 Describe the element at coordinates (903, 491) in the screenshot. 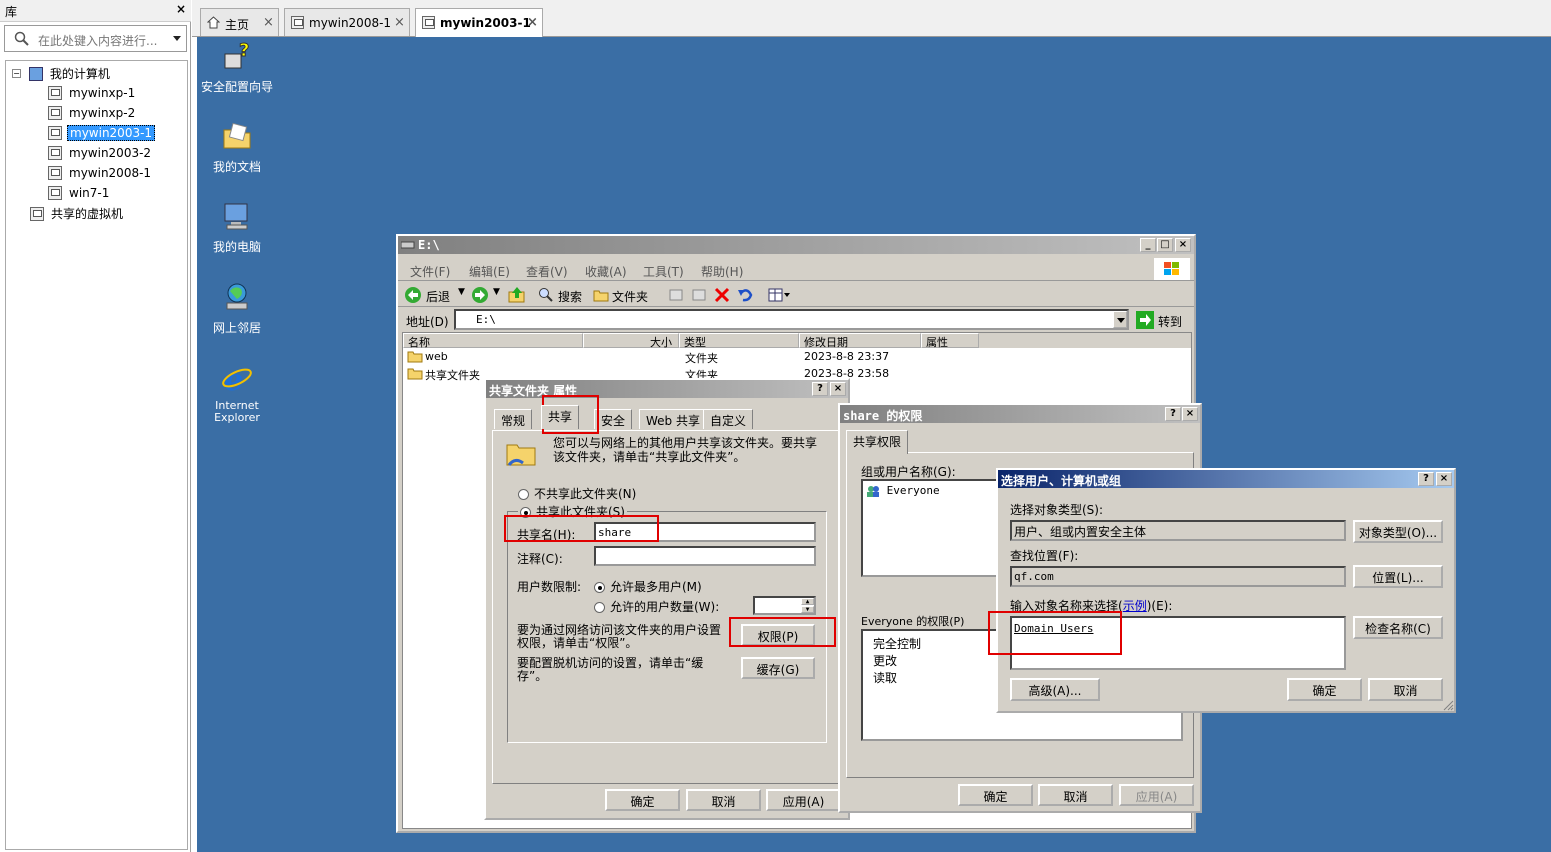

I see `group-item-everyone: Everyone` at that location.